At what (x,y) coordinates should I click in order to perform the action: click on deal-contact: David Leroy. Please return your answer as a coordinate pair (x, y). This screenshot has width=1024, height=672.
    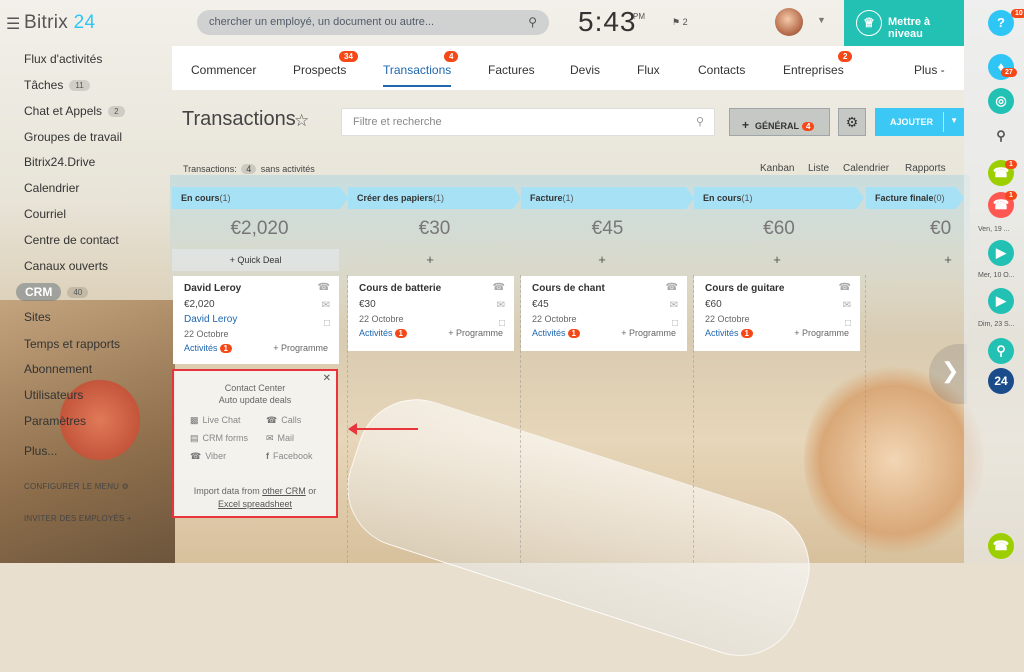
    Looking at the image, I should click on (256, 319).